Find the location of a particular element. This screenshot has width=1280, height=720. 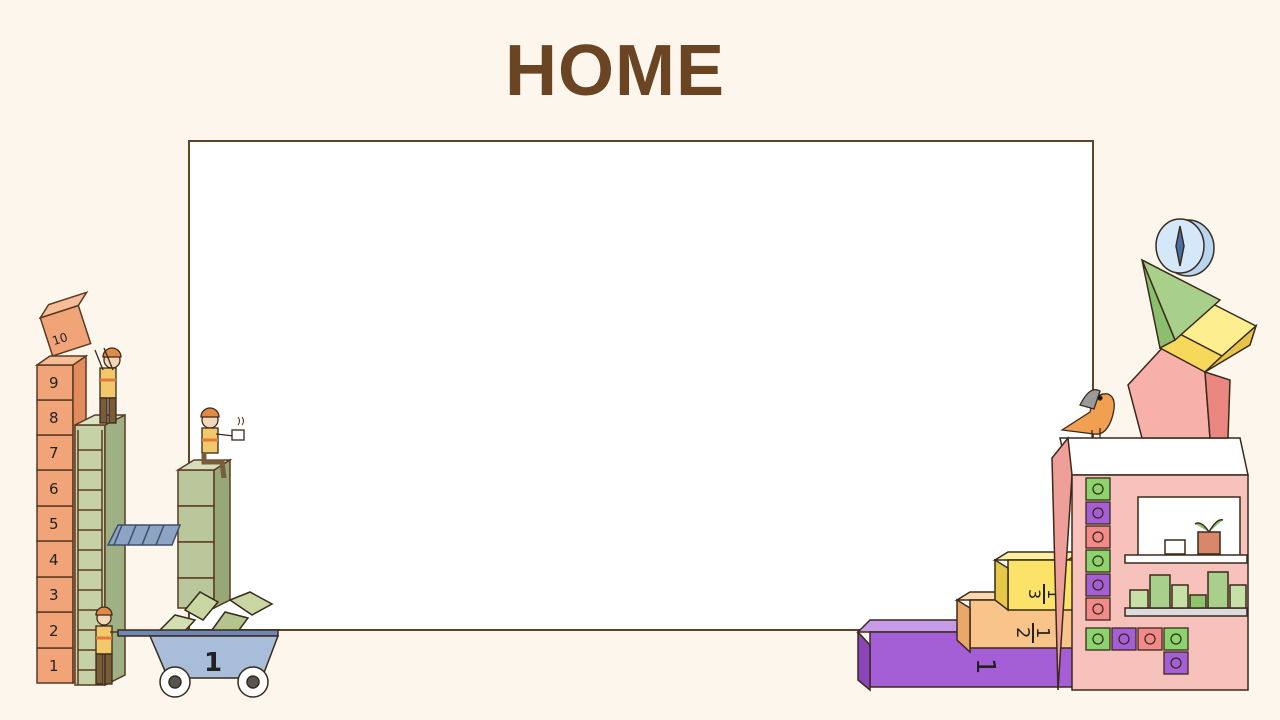

compass-icon is located at coordinates (1185, 247).